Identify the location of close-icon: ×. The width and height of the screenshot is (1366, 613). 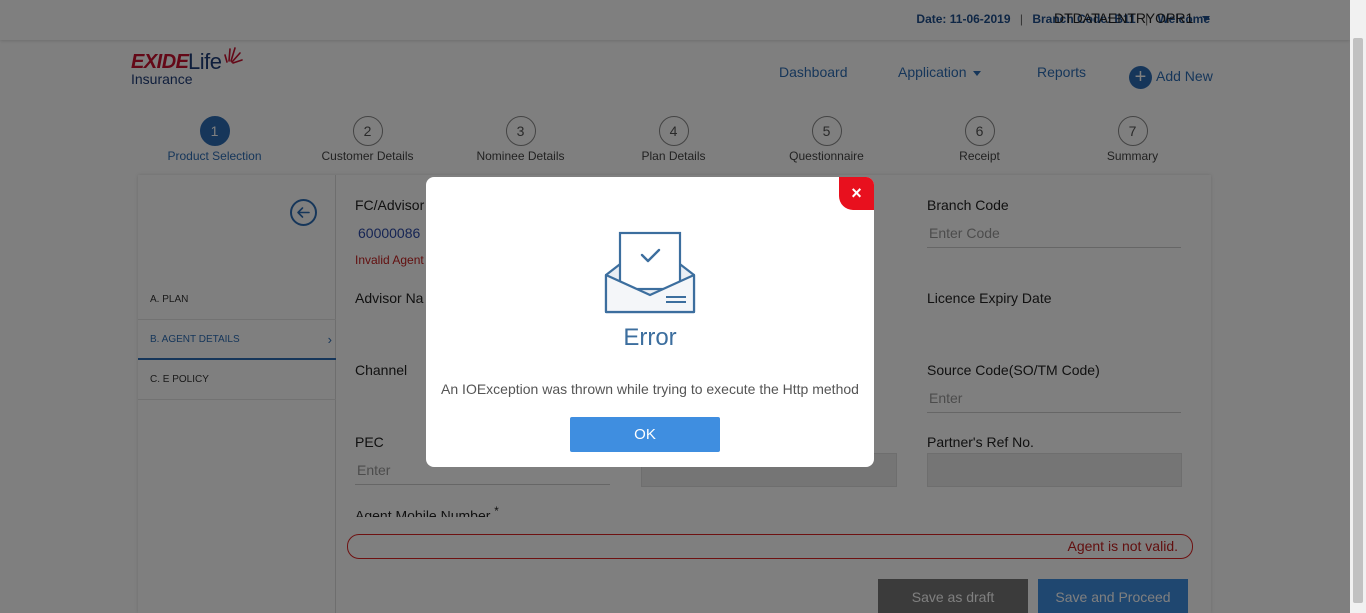
(856, 193).